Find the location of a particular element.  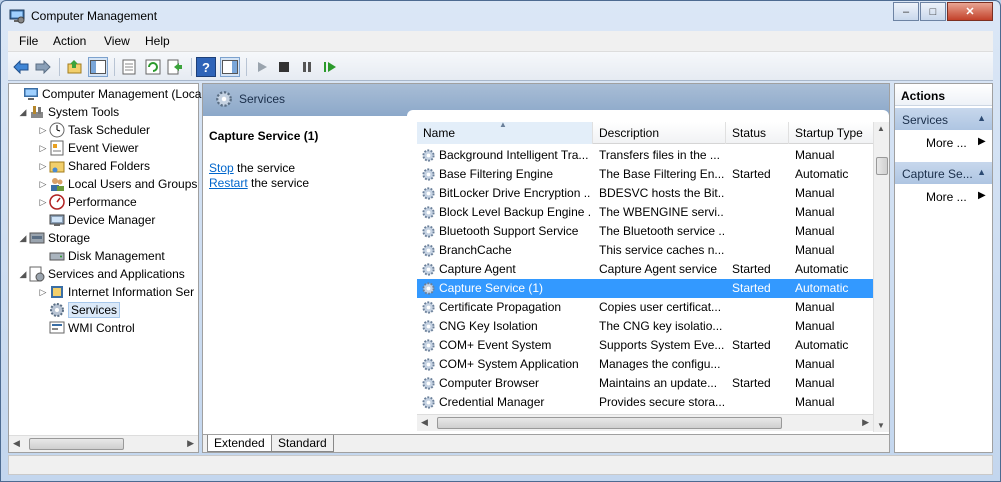

action-more-services: More ... ▶ is located at coordinates (956, 143).